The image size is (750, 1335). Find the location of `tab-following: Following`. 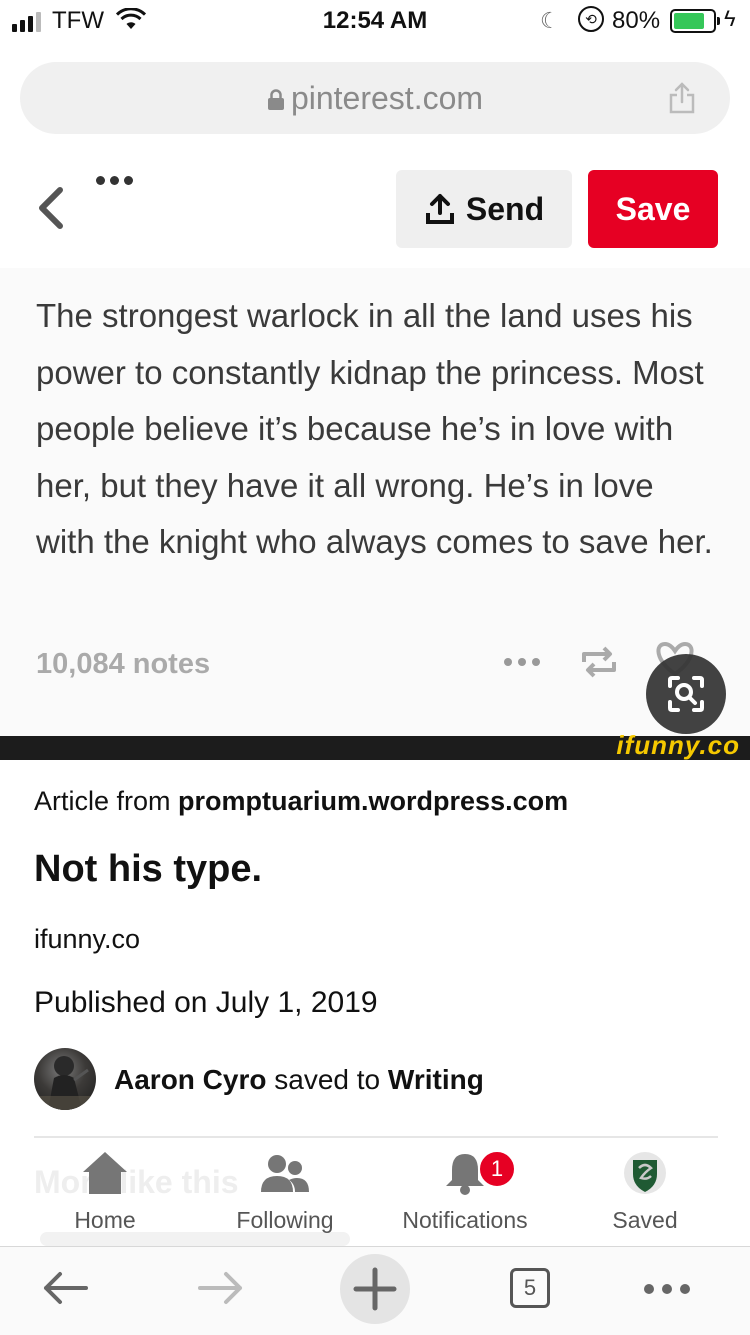

tab-following: Following is located at coordinates (285, 1192).